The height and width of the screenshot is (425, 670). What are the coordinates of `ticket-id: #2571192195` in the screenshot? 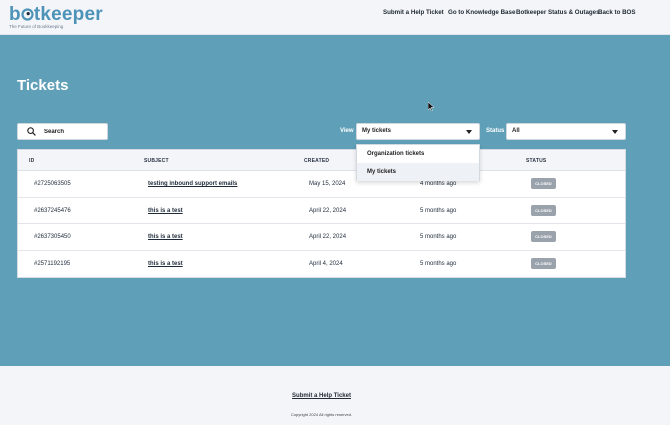 It's located at (52, 263).